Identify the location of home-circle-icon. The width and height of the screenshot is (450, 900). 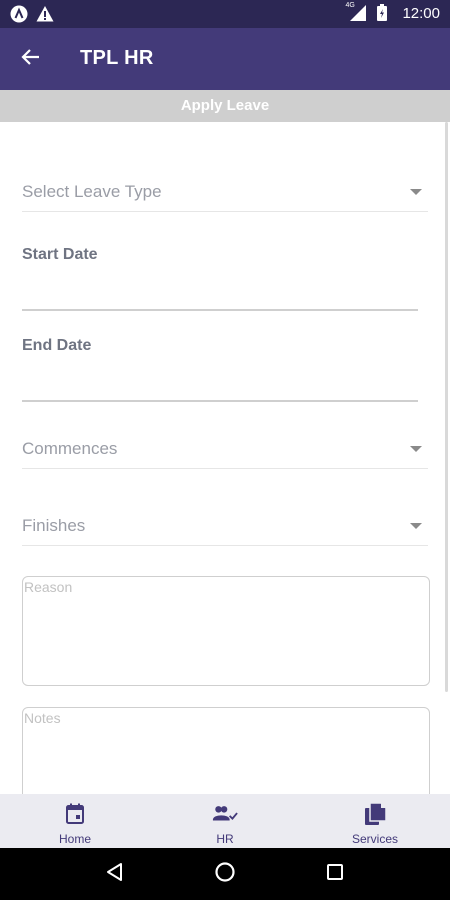
(225, 874).